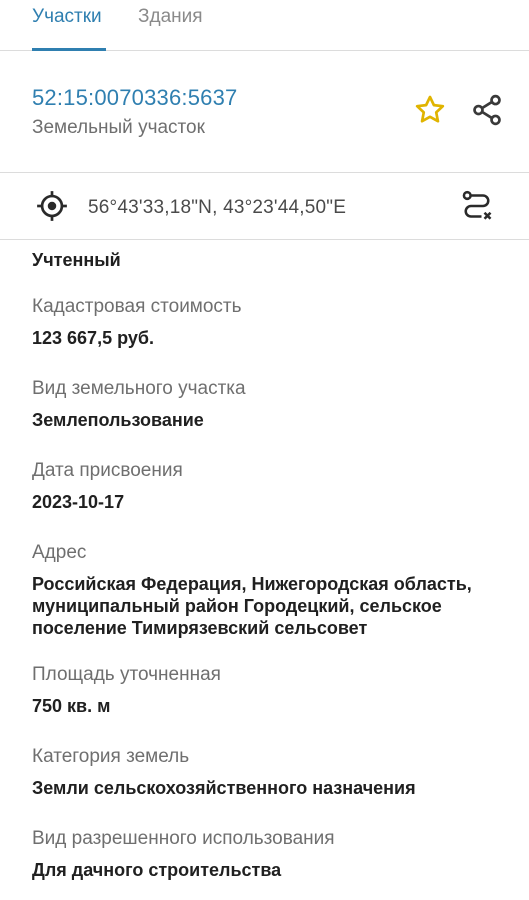 This screenshot has height=900, width=529. I want to click on field-value: Для дачного строительства, so click(157, 870).